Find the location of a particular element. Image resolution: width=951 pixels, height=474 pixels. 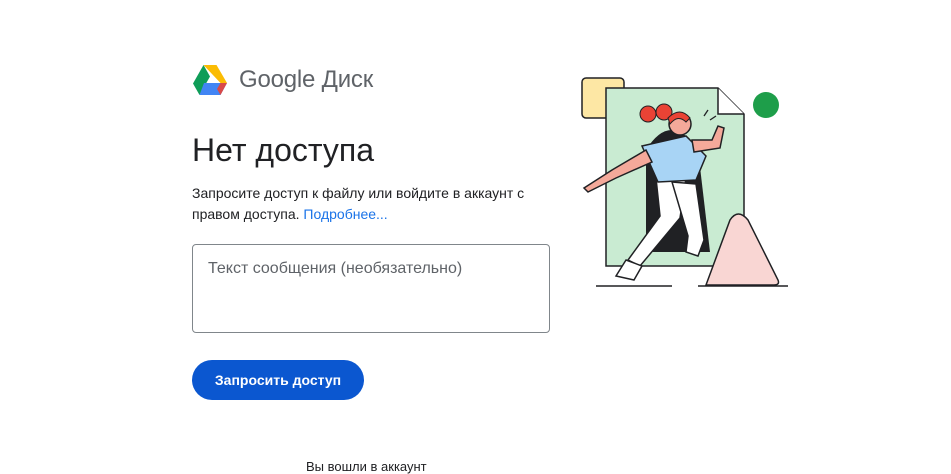

message-field is located at coordinates (371, 288).